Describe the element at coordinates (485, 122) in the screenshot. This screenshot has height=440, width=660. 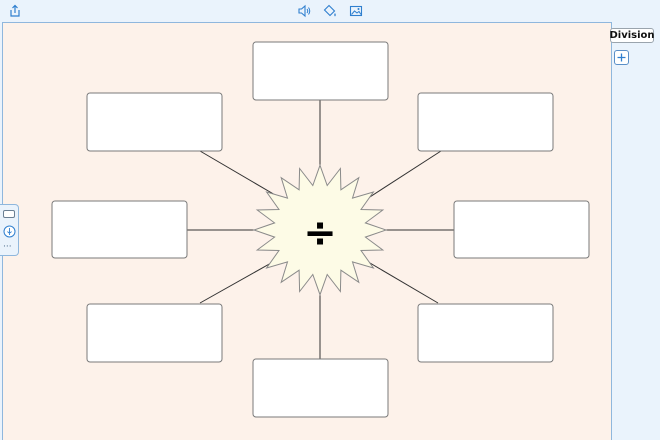
I see `text-box-top-right` at that location.